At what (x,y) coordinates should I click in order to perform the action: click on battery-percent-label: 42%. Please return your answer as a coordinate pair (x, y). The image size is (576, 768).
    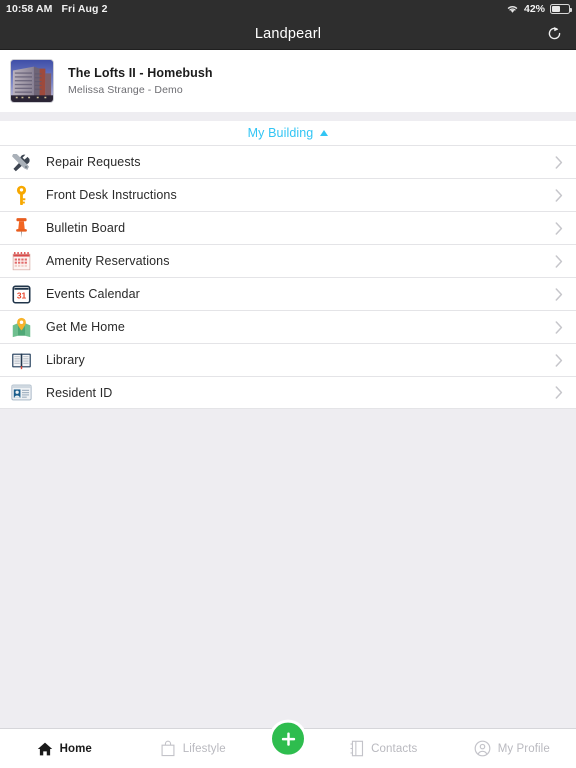
    Looking at the image, I should click on (534, 9).